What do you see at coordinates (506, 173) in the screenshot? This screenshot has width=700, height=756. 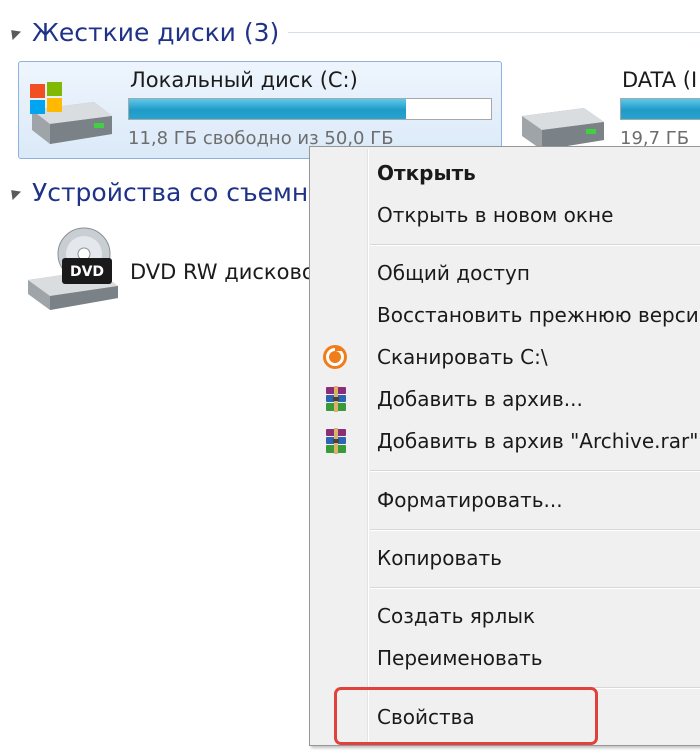 I see `menu-item-open: Открыть` at bounding box center [506, 173].